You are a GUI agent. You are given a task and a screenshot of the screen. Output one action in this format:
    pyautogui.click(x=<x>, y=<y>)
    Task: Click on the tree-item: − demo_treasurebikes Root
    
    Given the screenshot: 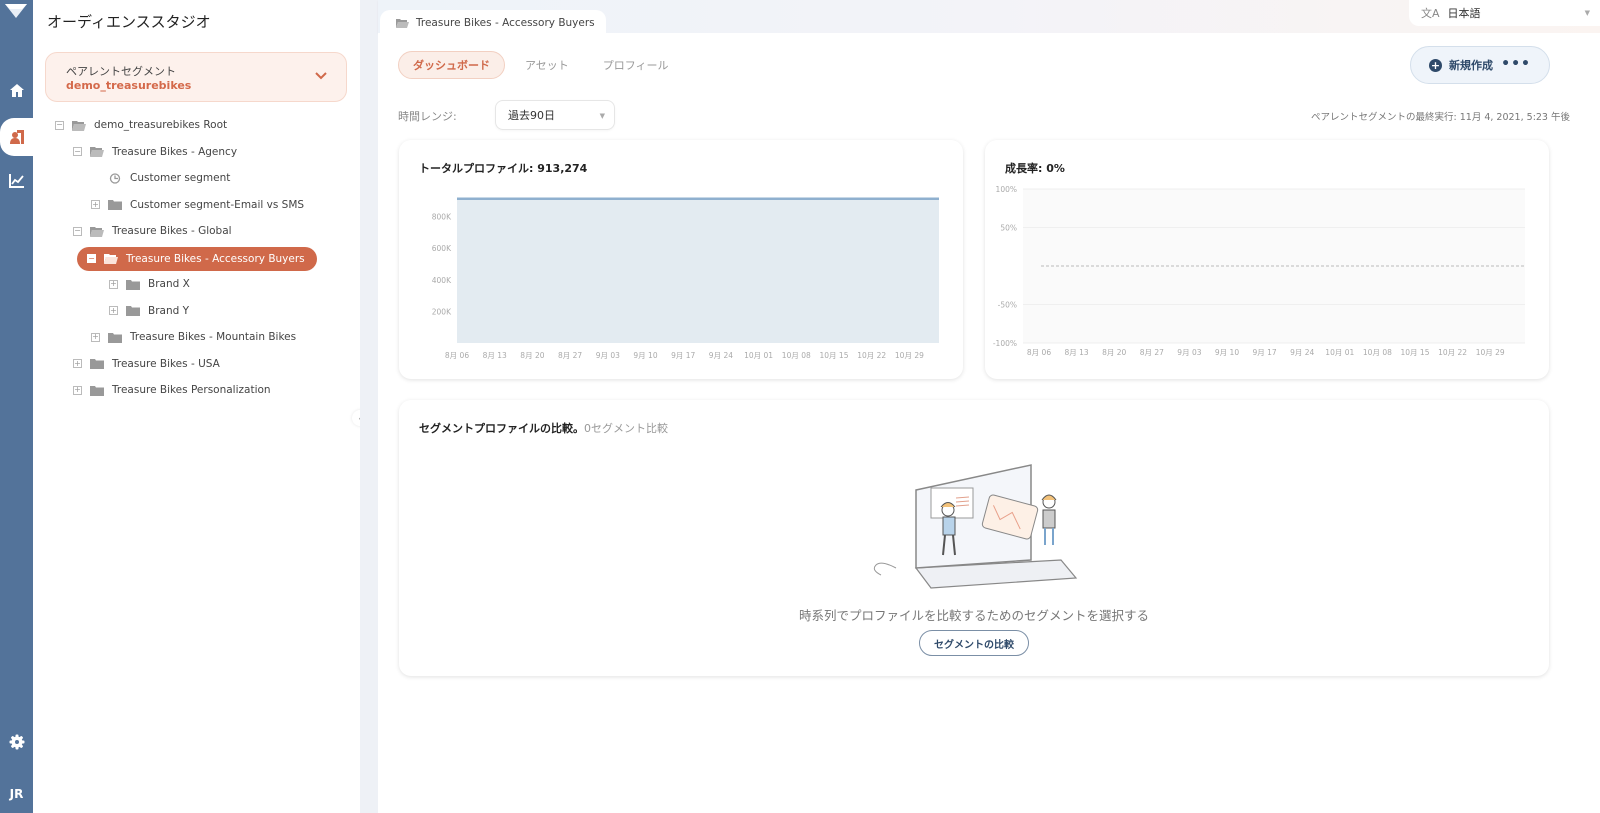 What is the action you would take?
    pyautogui.click(x=141, y=125)
    